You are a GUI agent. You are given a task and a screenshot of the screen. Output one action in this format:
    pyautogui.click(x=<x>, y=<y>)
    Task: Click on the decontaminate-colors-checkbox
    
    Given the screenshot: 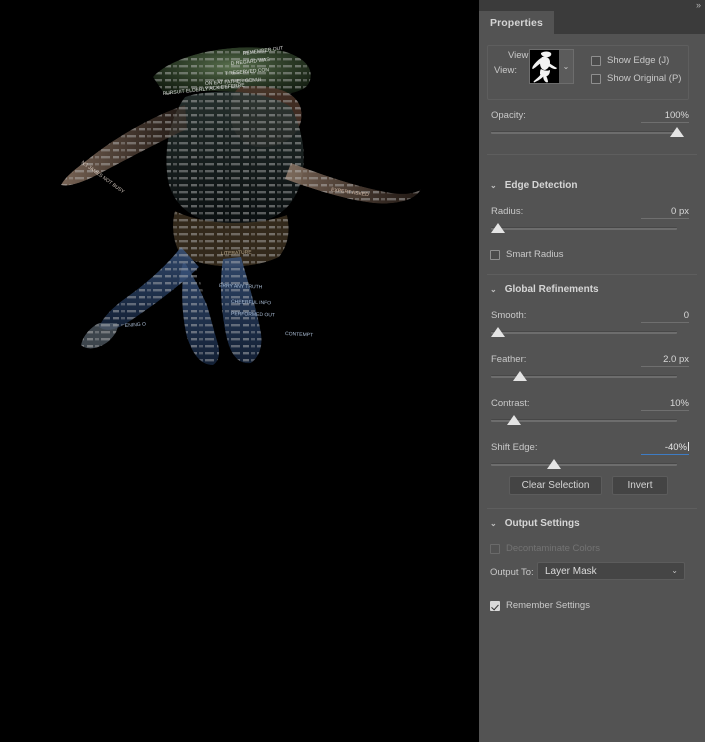 What is the action you would take?
    pyautogui.click(x=495, y=548)
    